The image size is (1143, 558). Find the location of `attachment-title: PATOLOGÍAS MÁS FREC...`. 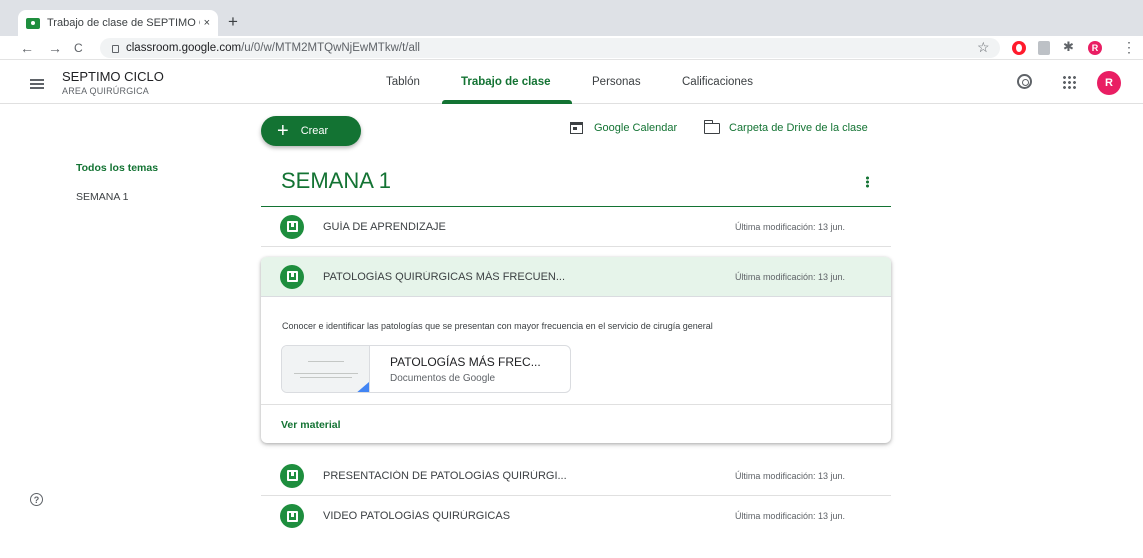

attachment-title: PATOLOGÍAS MÁS FREC... is located at coordinates (465, 362).